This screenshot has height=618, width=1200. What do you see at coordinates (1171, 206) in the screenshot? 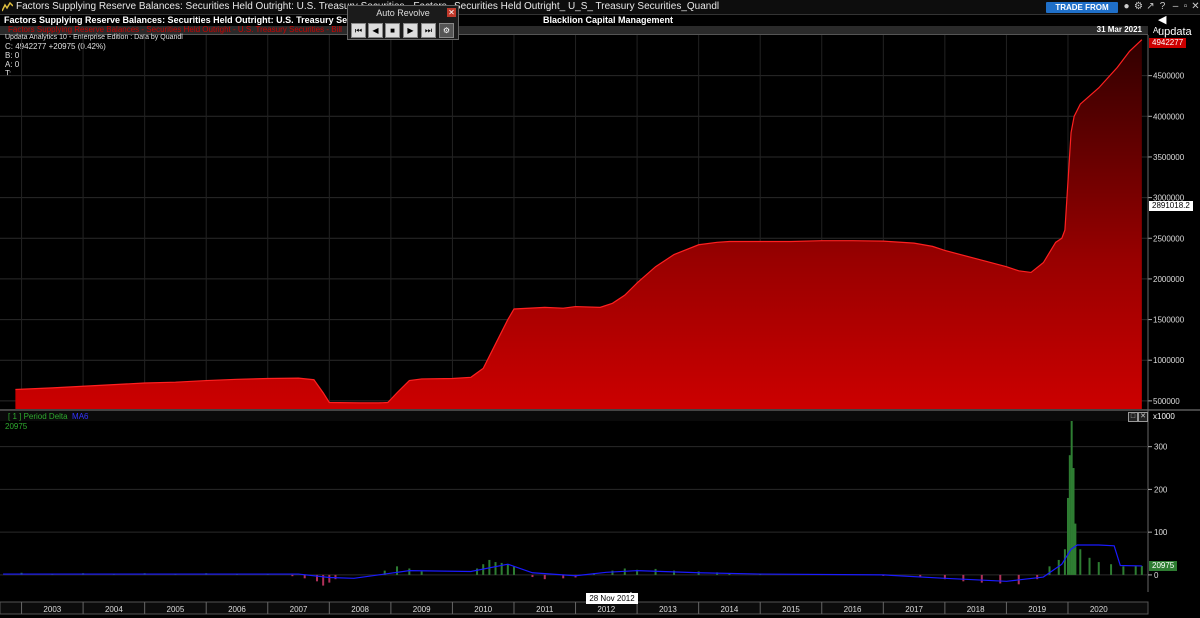
I see `cursor-value-badge: 2891018.2` at bounding box center [1171, 206].